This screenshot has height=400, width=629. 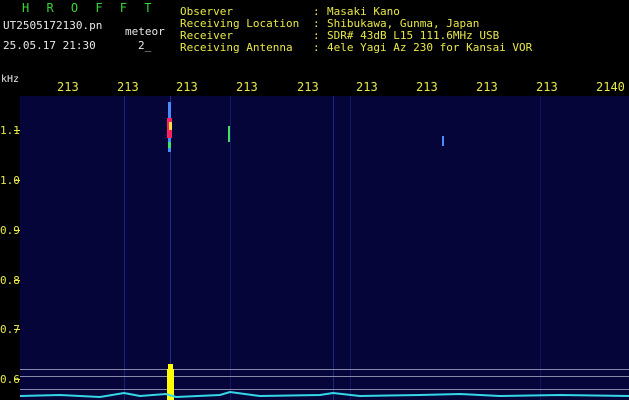 What do you see at coordinates (89, 8) in the screenshot?
I see `app-title: H R O F F T` at bounding box center [89, 8].